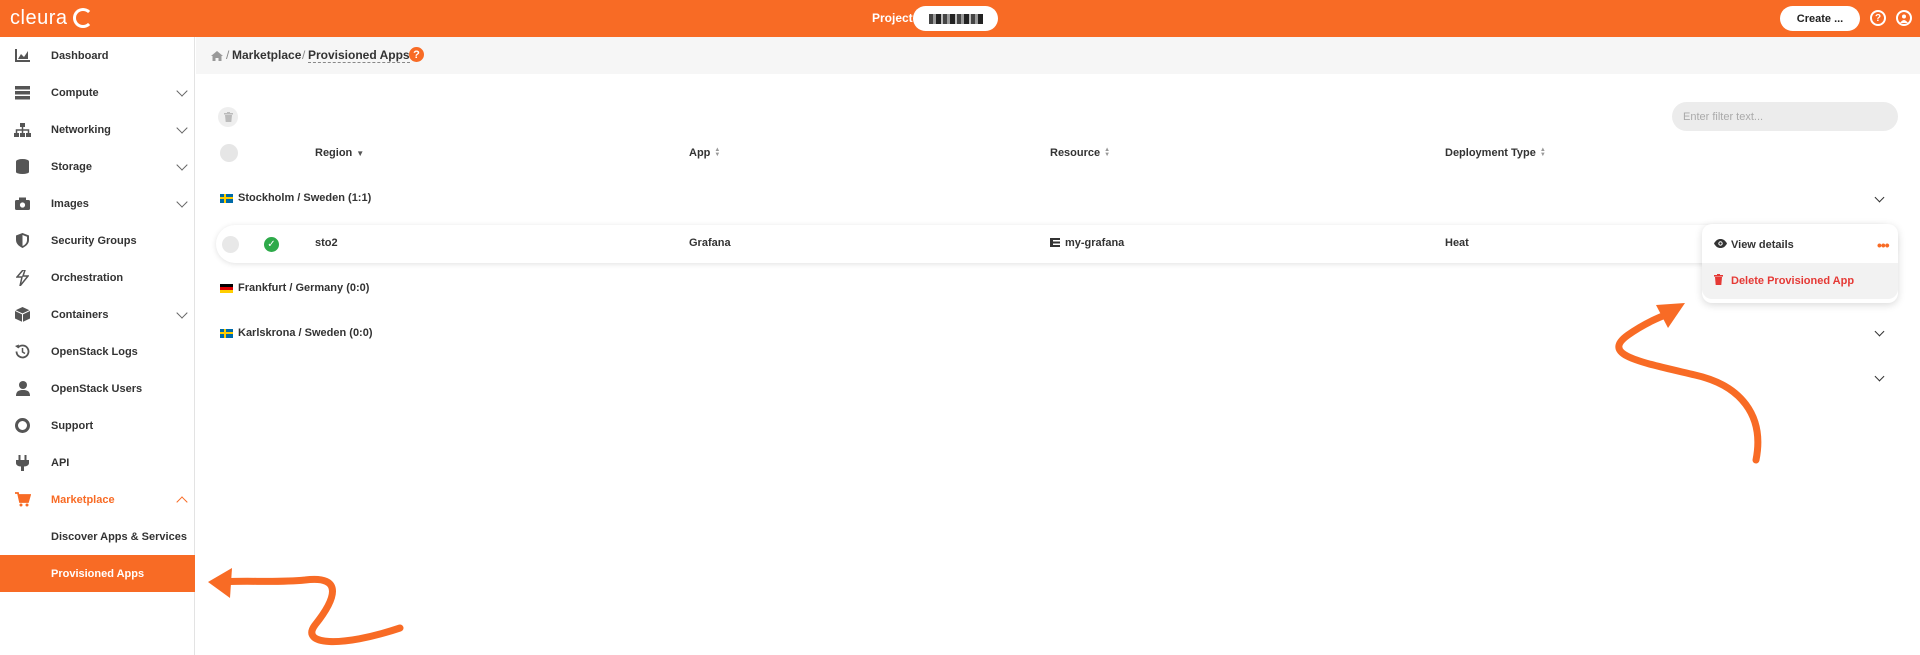  What do you see at coordinates (291, 198) in the screenshot?
I see `group-label: Stockholm / Sweden` at bounding box center [291, 198].